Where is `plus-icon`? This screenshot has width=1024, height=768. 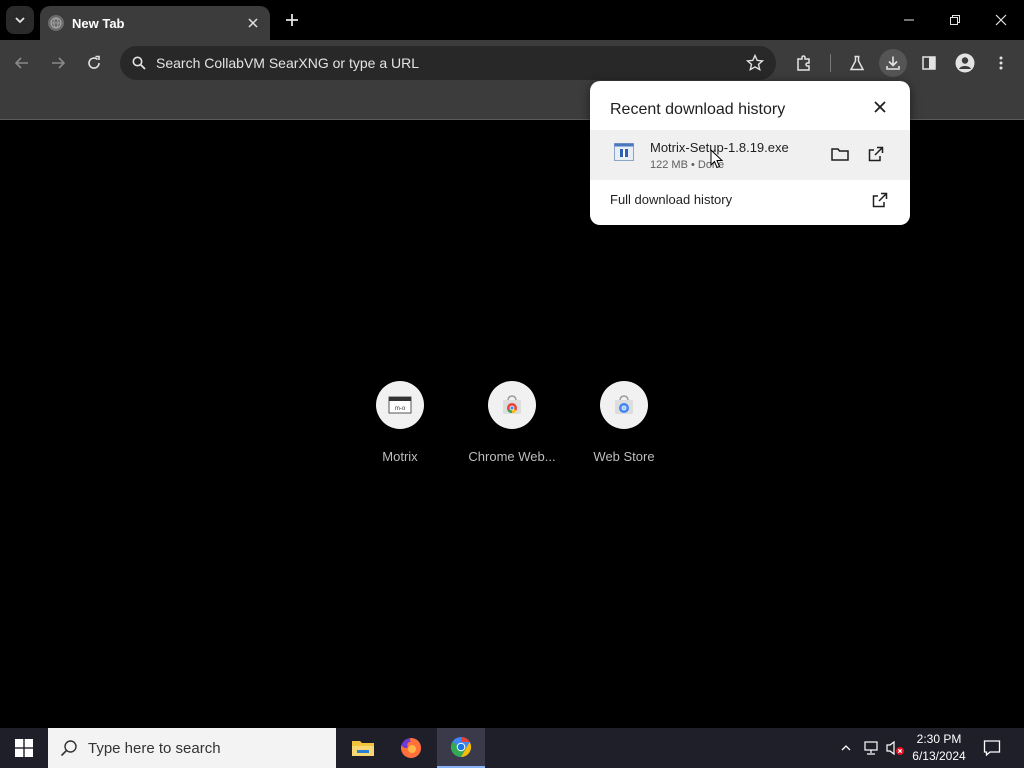 plus-icon is located at coordinates (292, 20).